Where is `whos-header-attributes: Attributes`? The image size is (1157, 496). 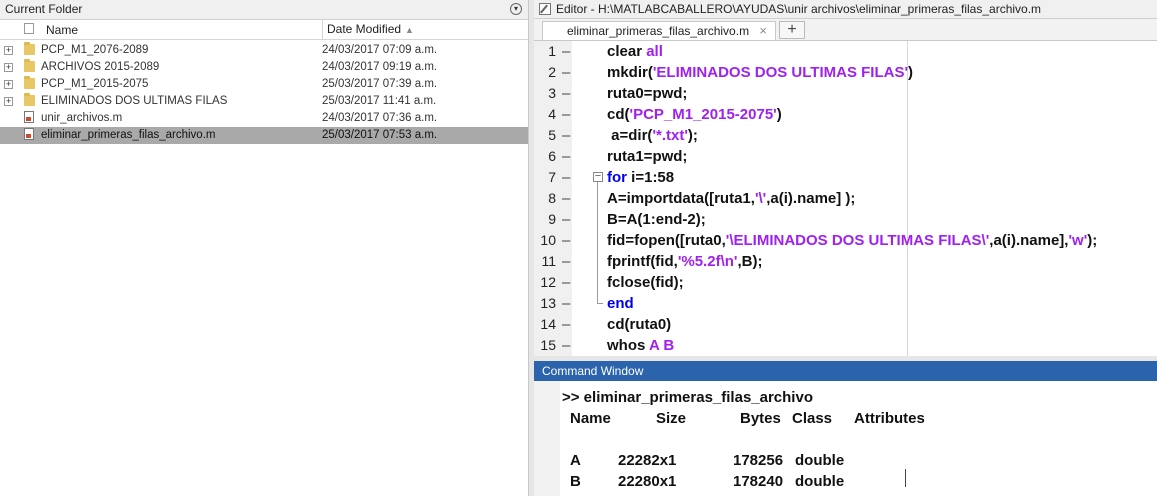
whos-header-attributes: Attributes is located at coordinates (889, 418).